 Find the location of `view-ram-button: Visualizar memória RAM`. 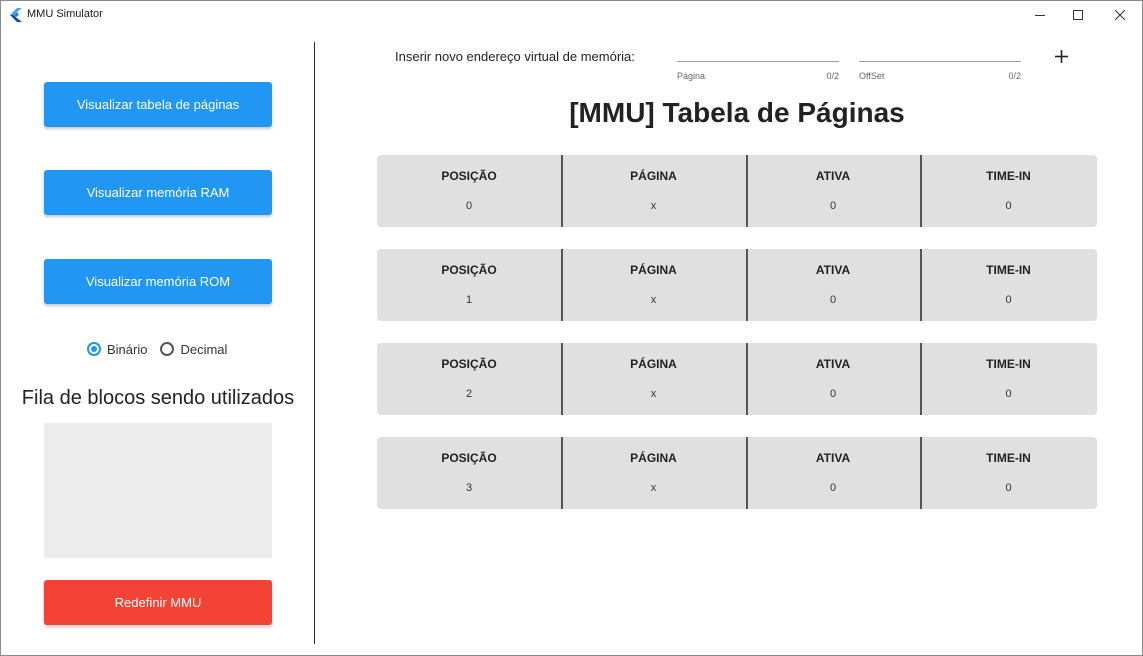

view-ram-button: Visualizar memória RAM is located at coordinates (158, 192).